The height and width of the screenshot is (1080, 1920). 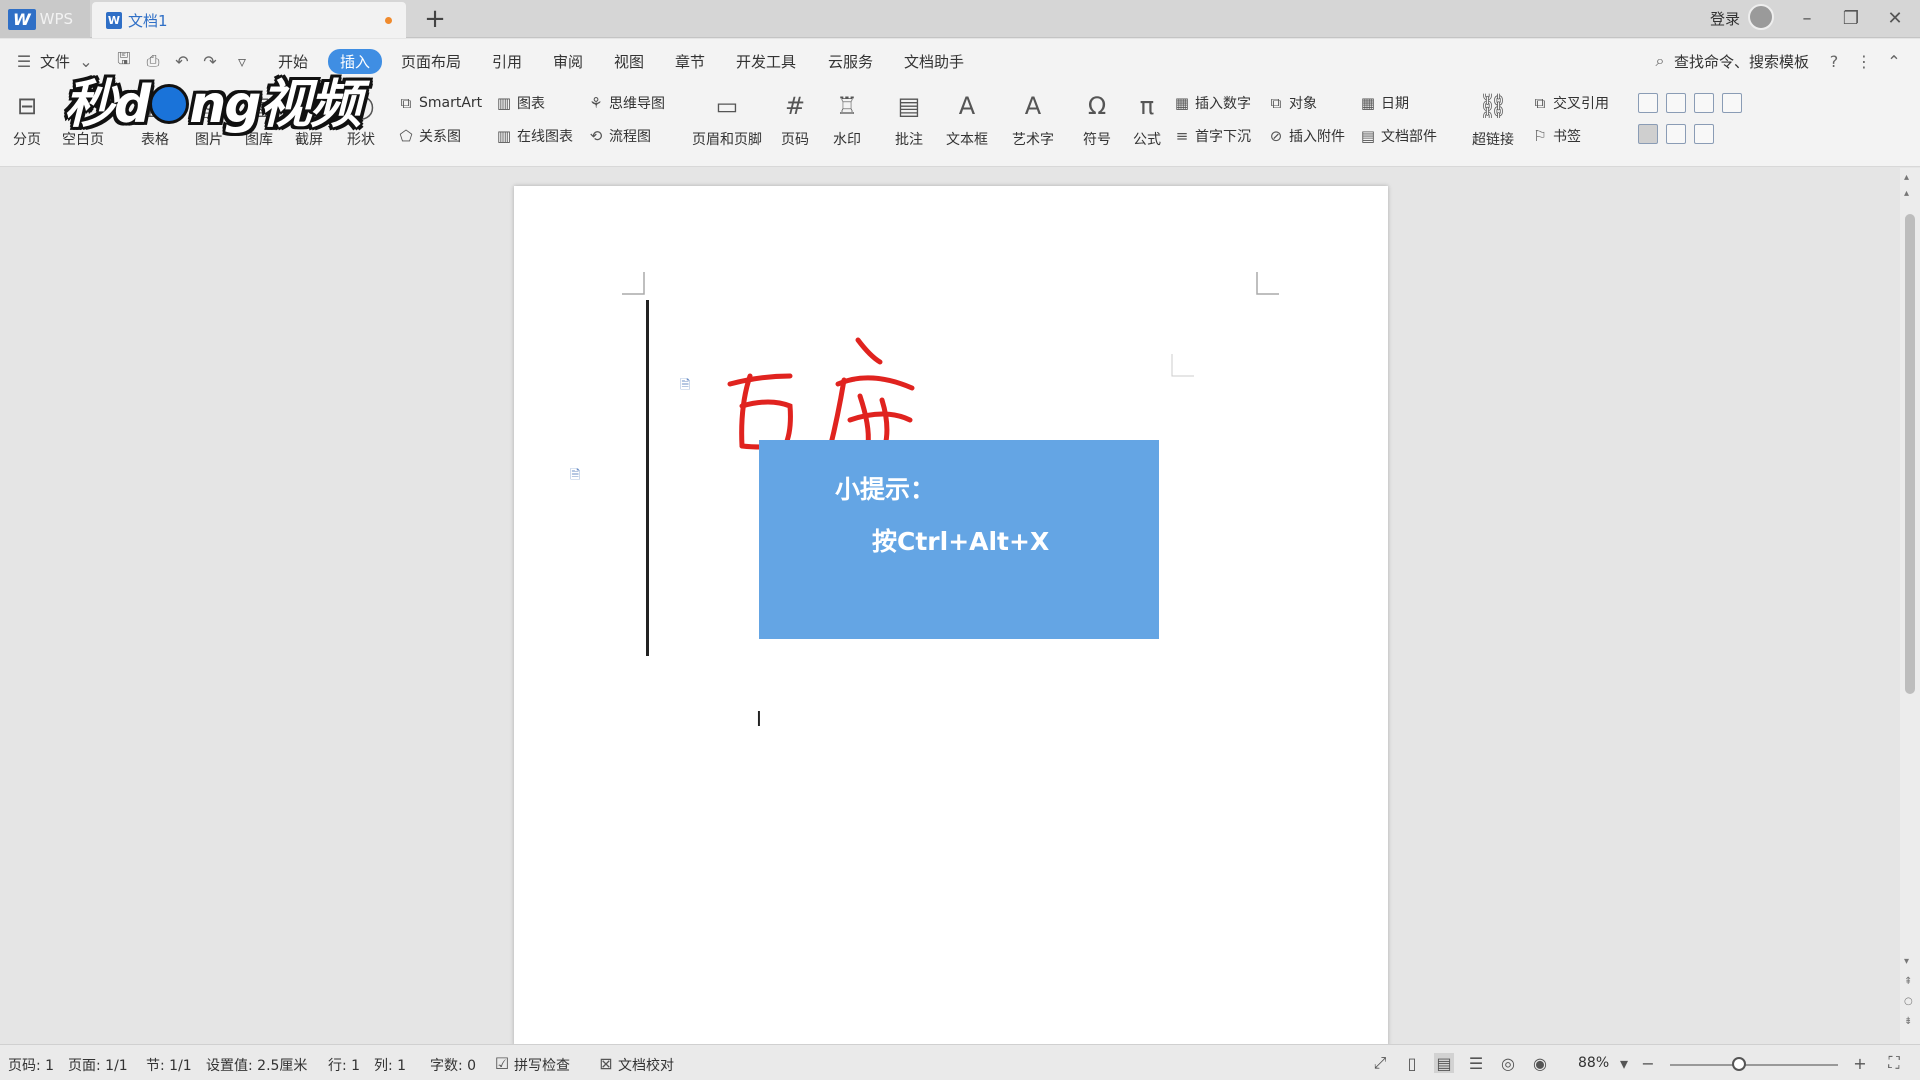 What do you see at coordinates (1380, 1063) in the screenshot?
I see `fullscreen-icon: ⤢` at bounding box center [1380, 1063].